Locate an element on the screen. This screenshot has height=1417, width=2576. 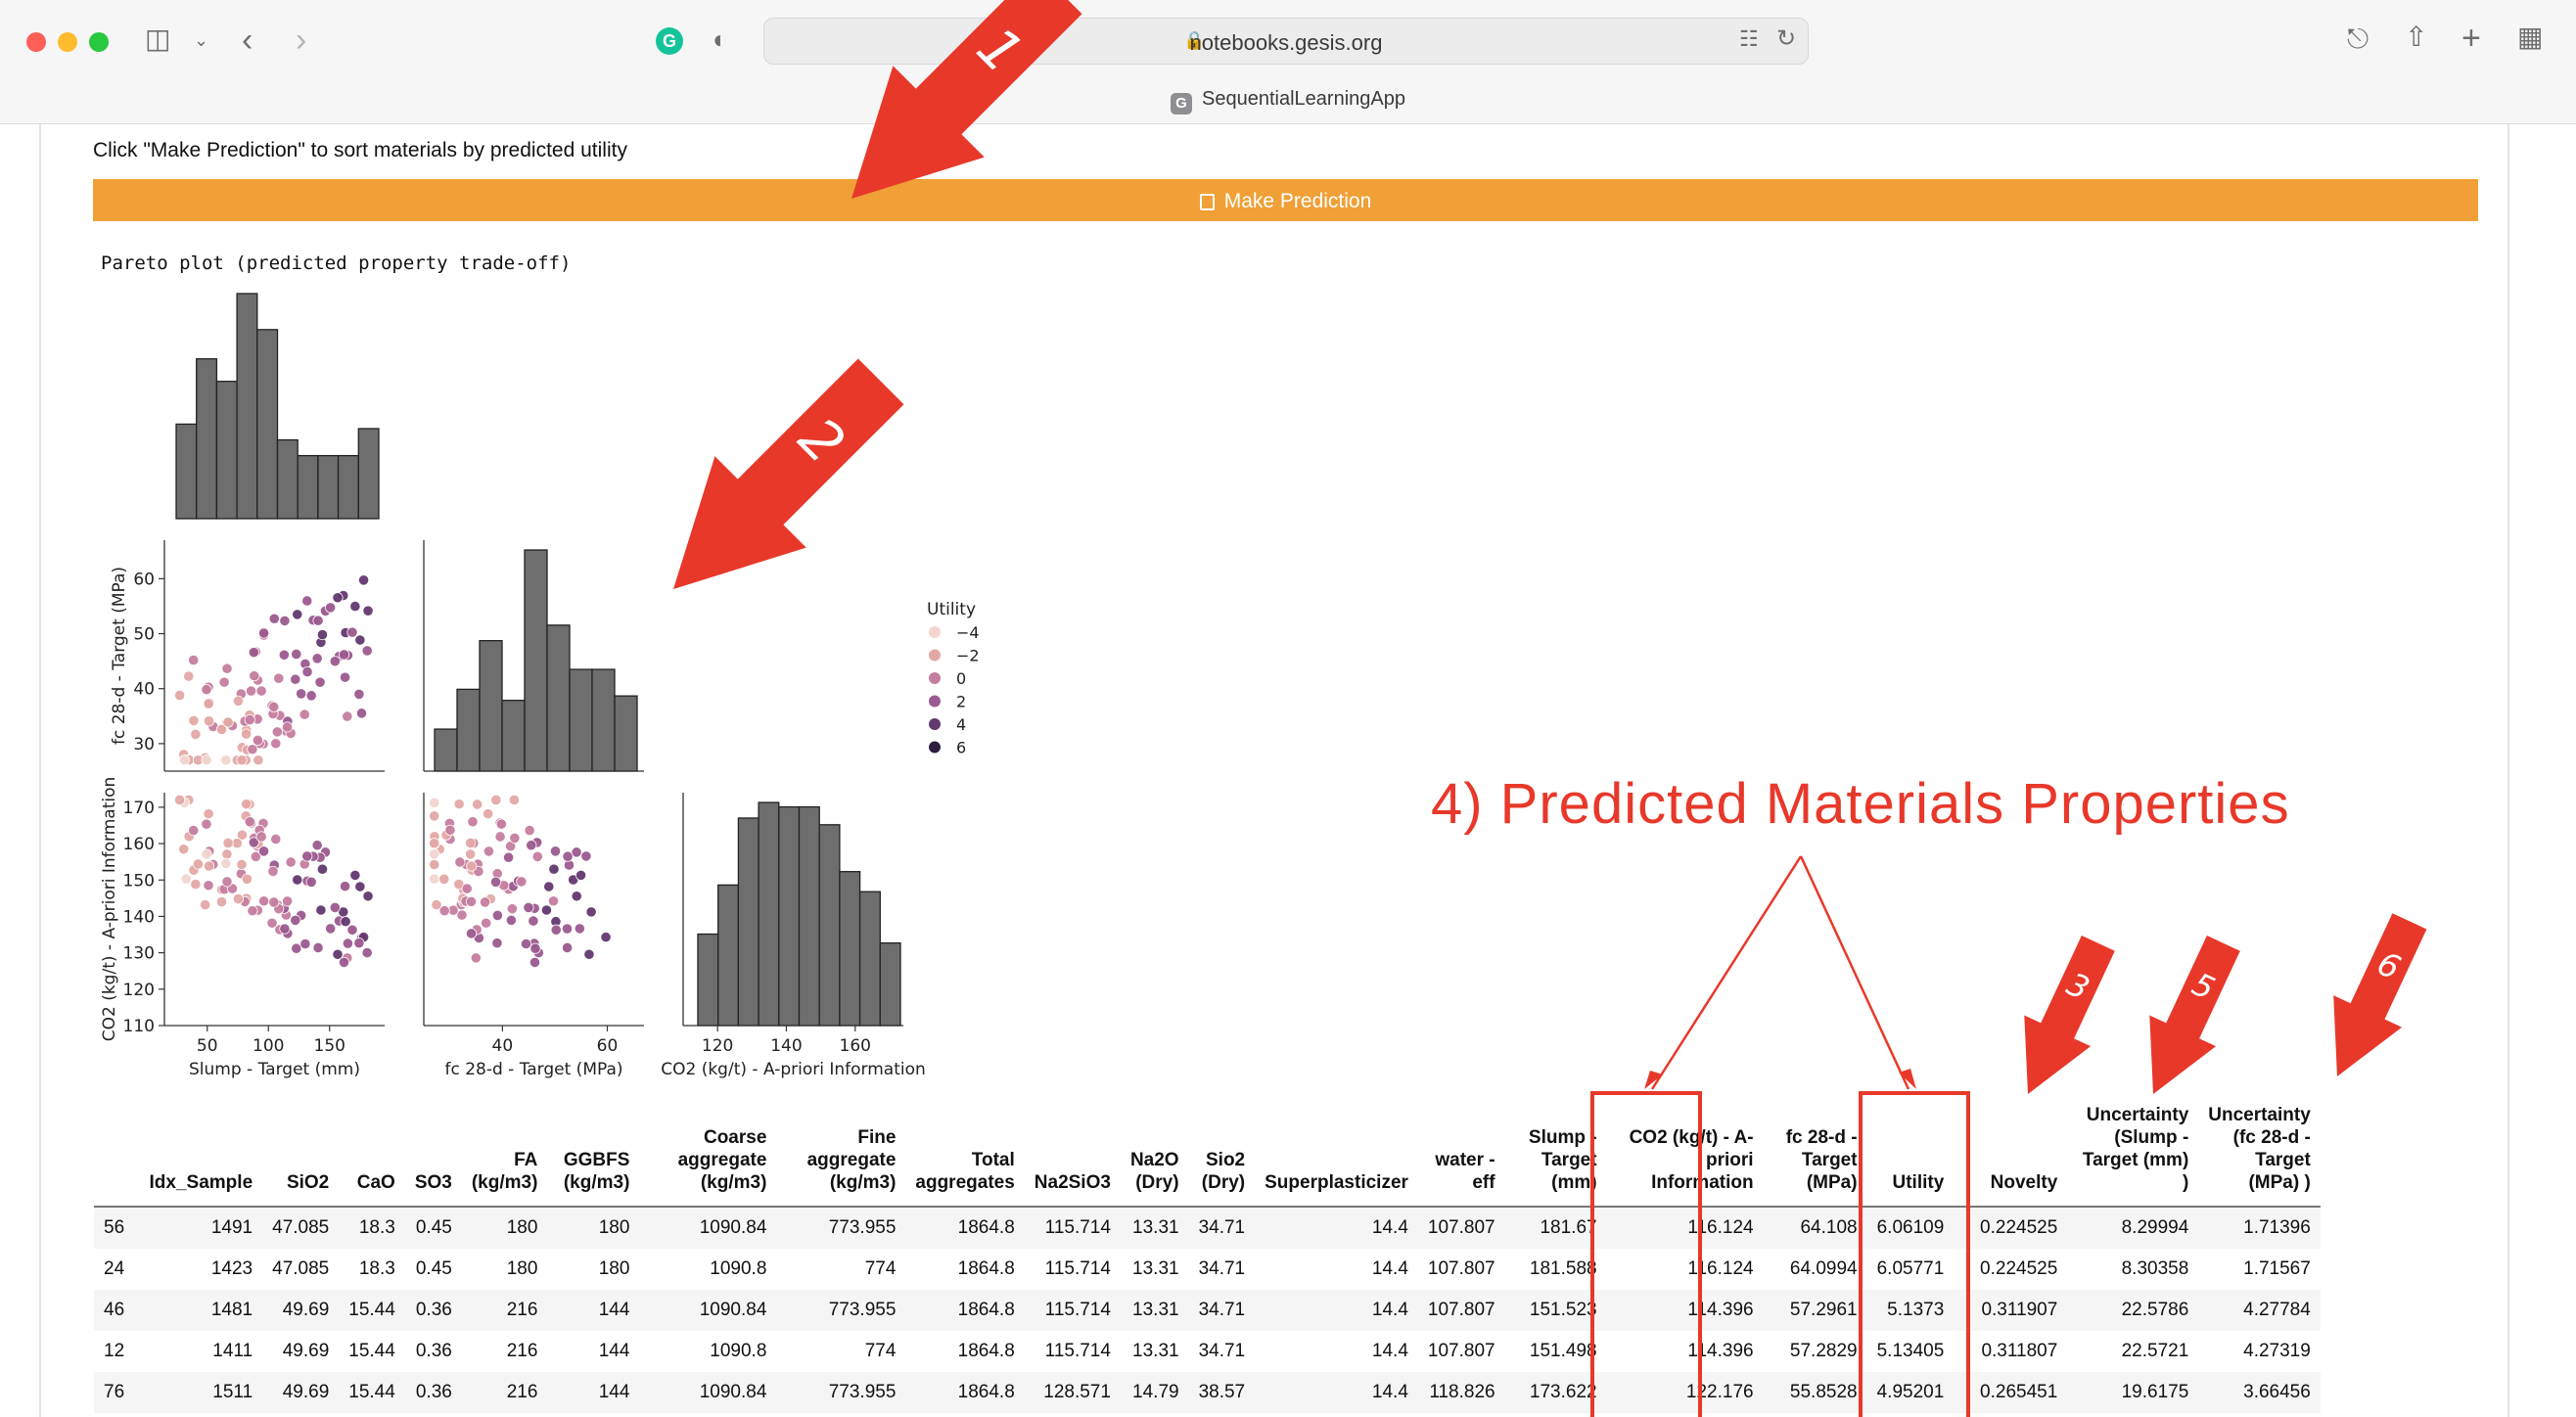
table-cell: 6.05771 is located at coordinates (1911, 1268).